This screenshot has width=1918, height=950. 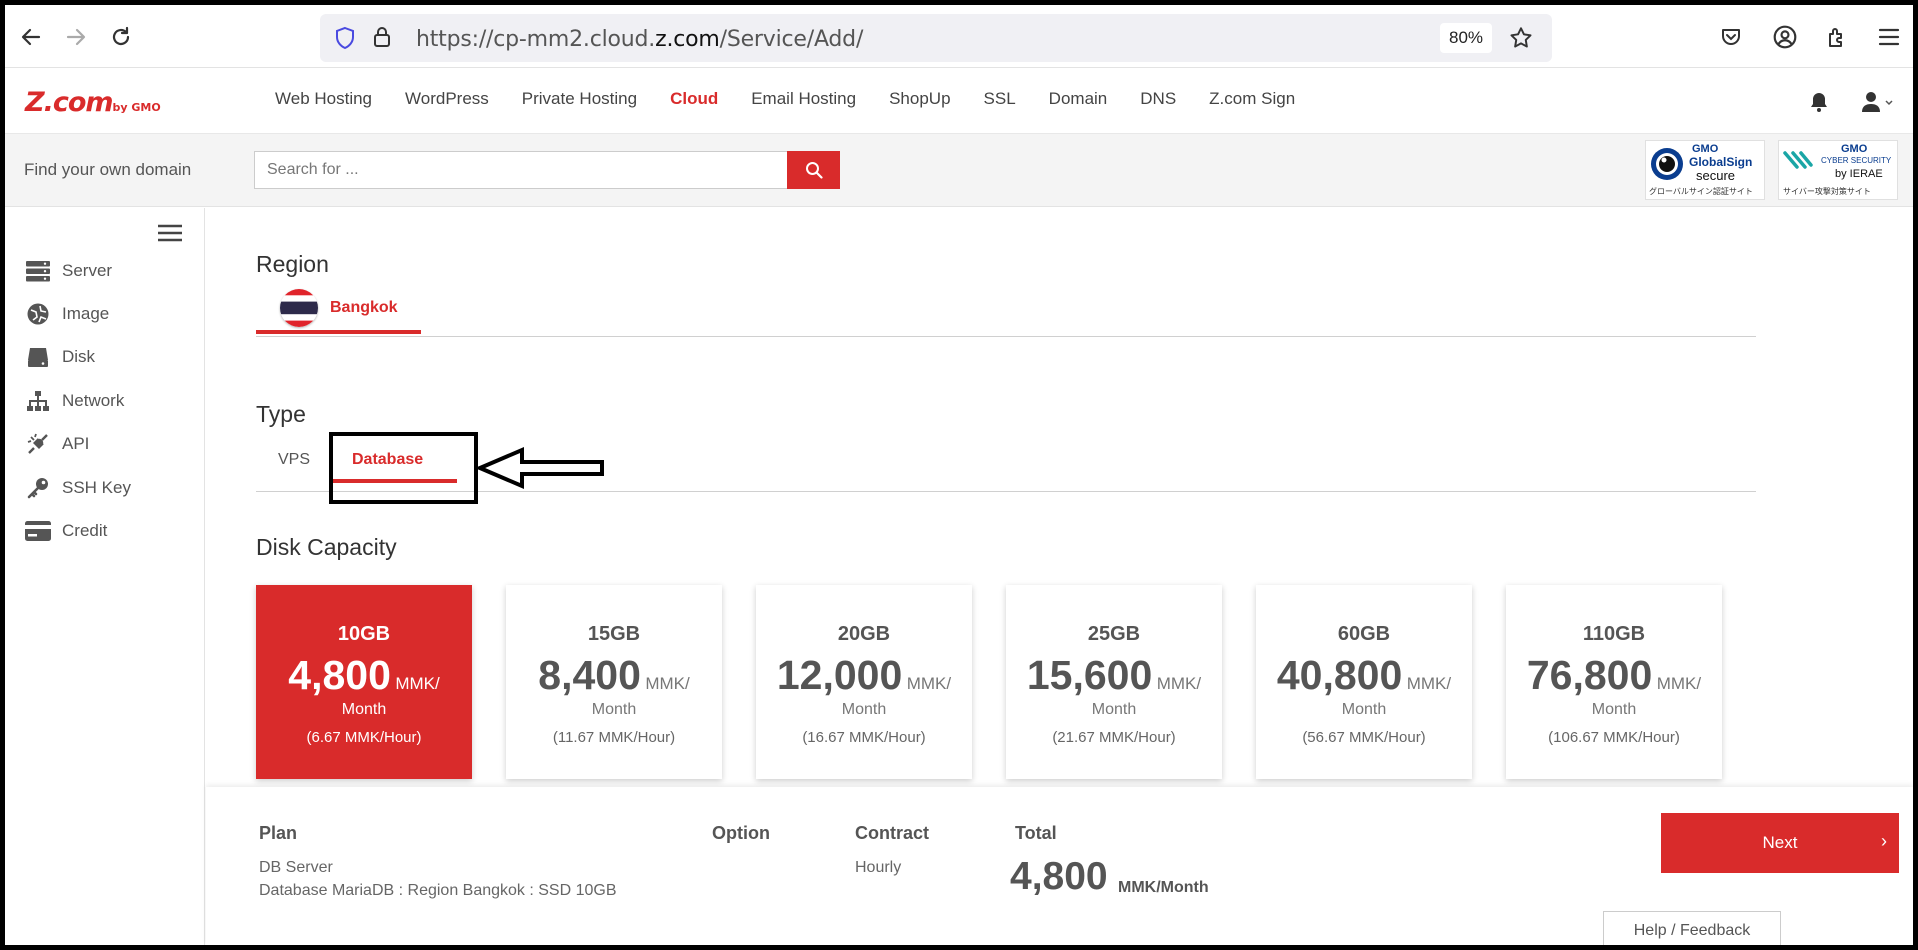 What do you see at coordinates (1000, 99) in the screenshot?
I see `nav-ssl: SSL` at bounding box center [1000, 99].